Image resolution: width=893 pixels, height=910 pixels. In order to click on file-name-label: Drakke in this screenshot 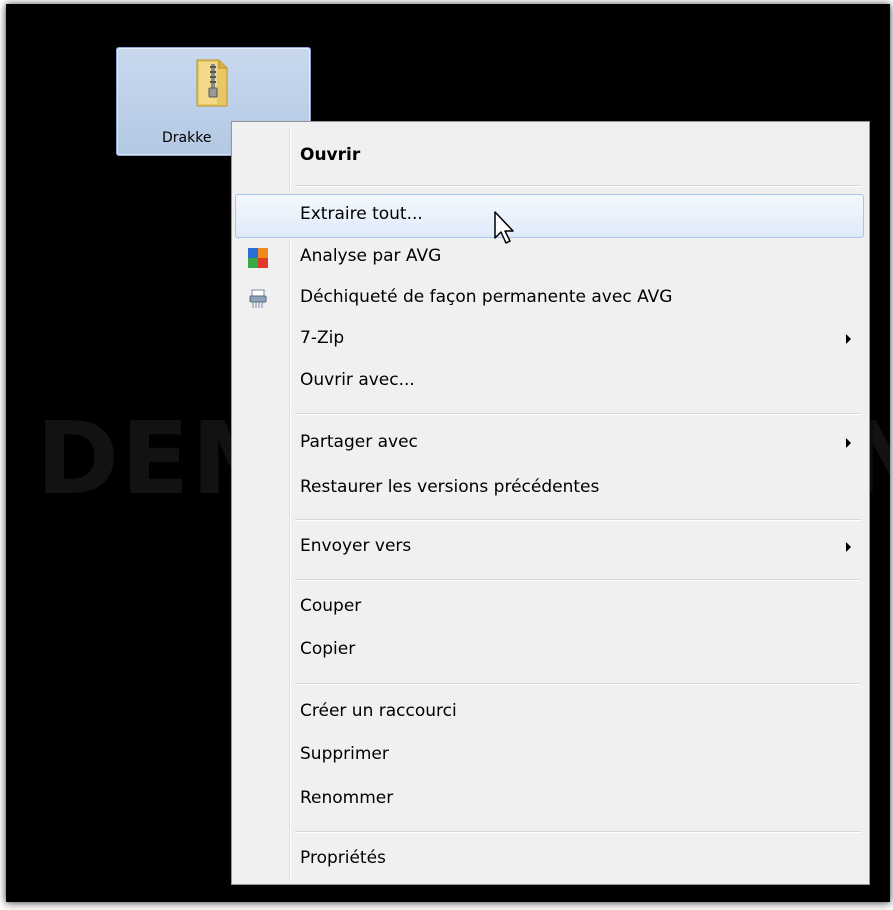, I will do `click(187, 138)`.